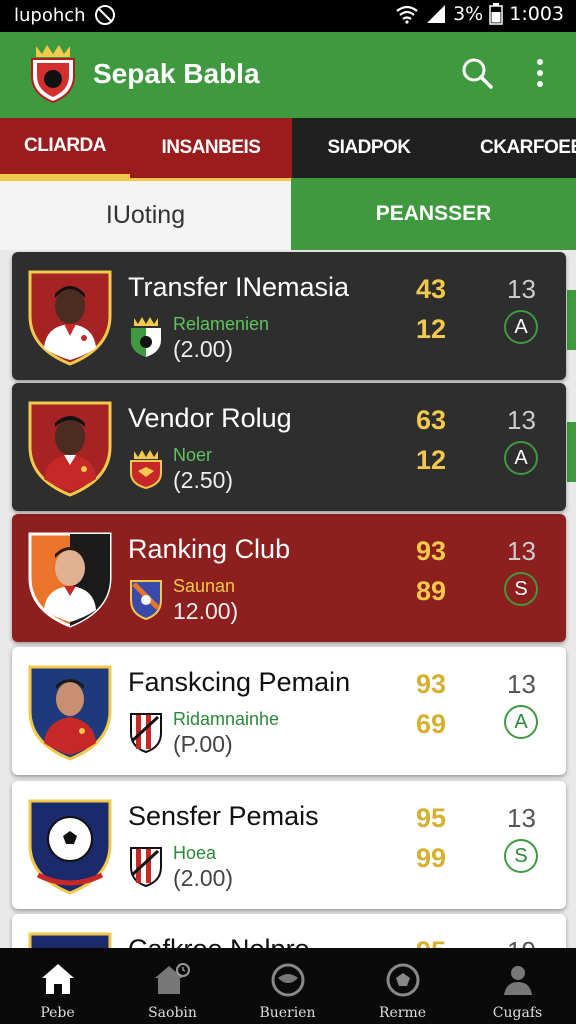 Image resolution: width=576 pixels, height=1024 pixels. I want to click on bottom-navigation: Pebe Saobin Buerien Rerme Cugafs, so click(288, 986).